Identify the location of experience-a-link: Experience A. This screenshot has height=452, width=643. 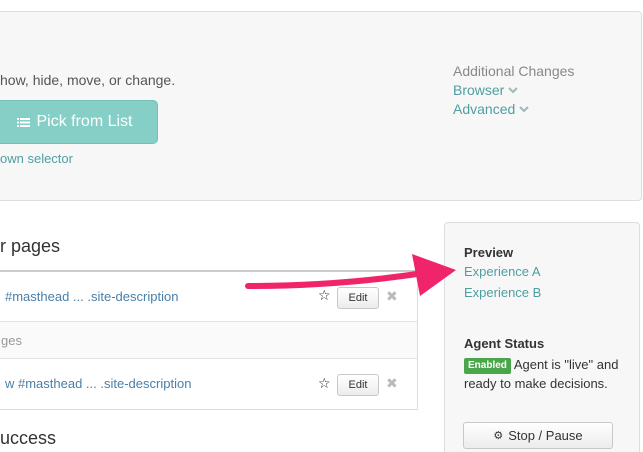
(502, 271).